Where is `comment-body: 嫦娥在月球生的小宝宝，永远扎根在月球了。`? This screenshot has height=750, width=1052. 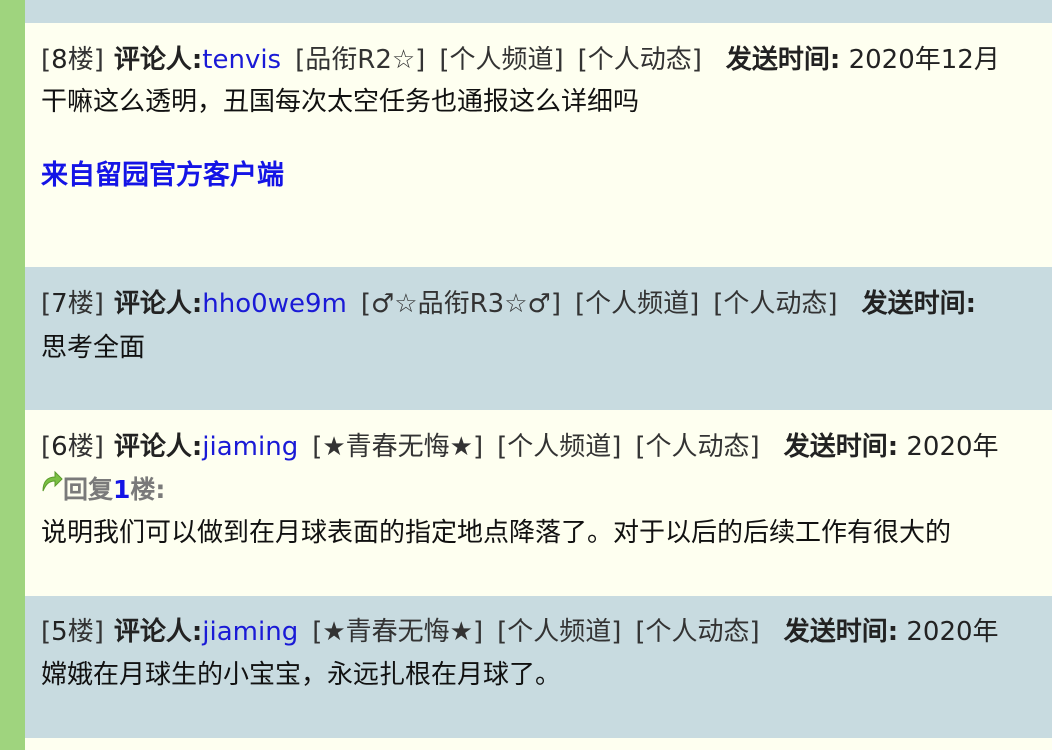
comment-body: 嫦娥在月球生的小宝宝，永远扎根在月球了。 is located at coordinates (301, 675).